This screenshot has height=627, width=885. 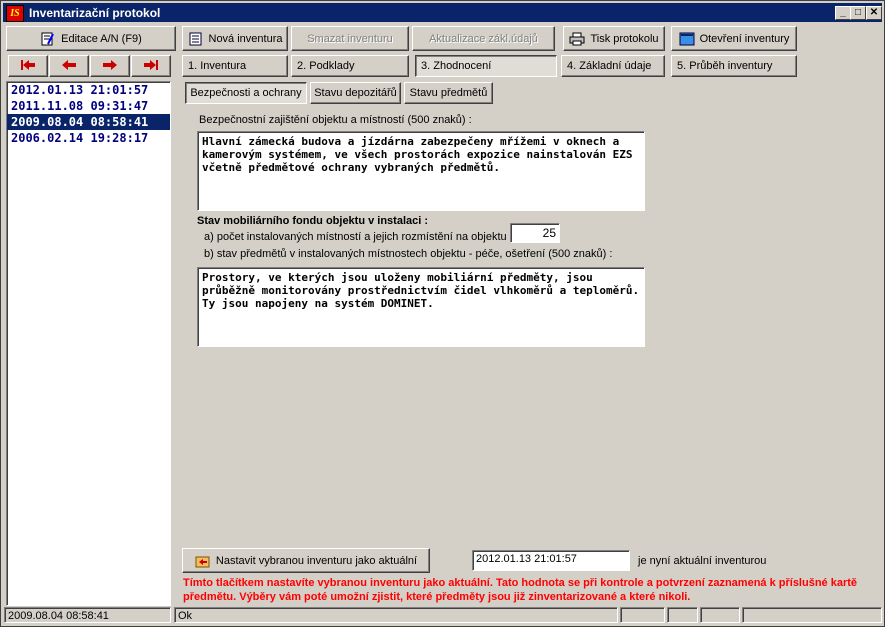 I want to click on list-item: 2011.11.08 09:31:47, so click(x=88, y=106).